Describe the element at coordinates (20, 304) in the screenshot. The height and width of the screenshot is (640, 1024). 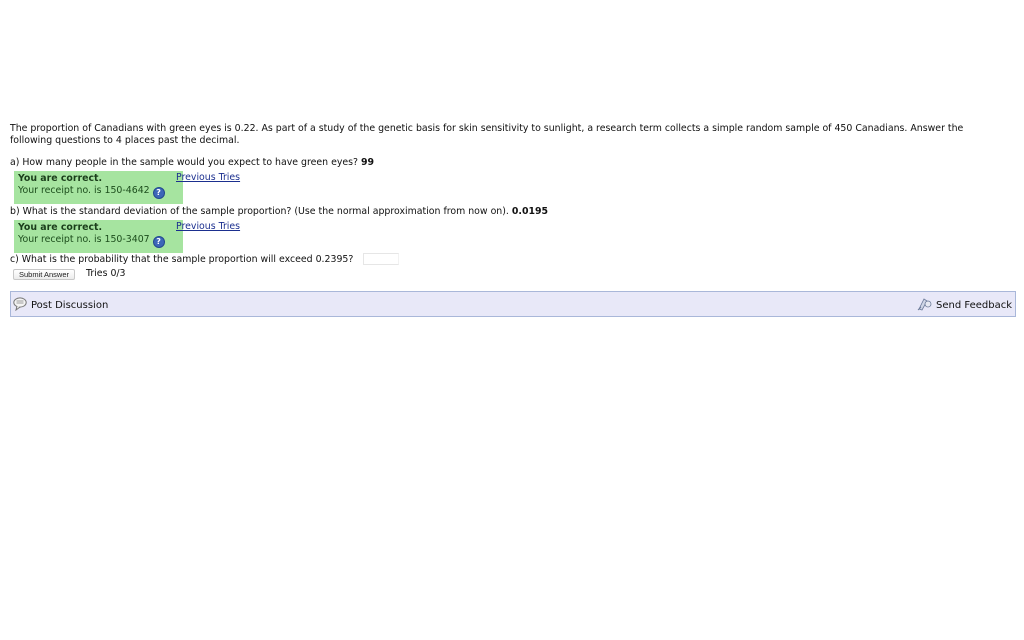
I see `discussion-icon` at that location.